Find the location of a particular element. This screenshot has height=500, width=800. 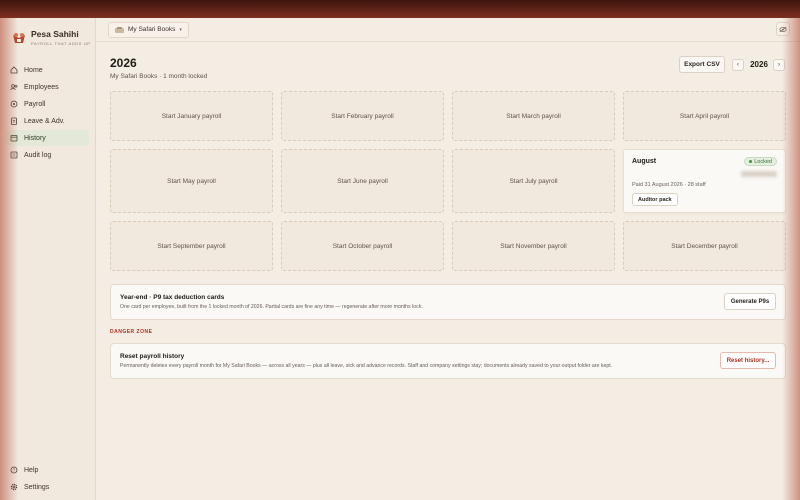

previous-year-button: ‹ is located at coordinates (738, 65).